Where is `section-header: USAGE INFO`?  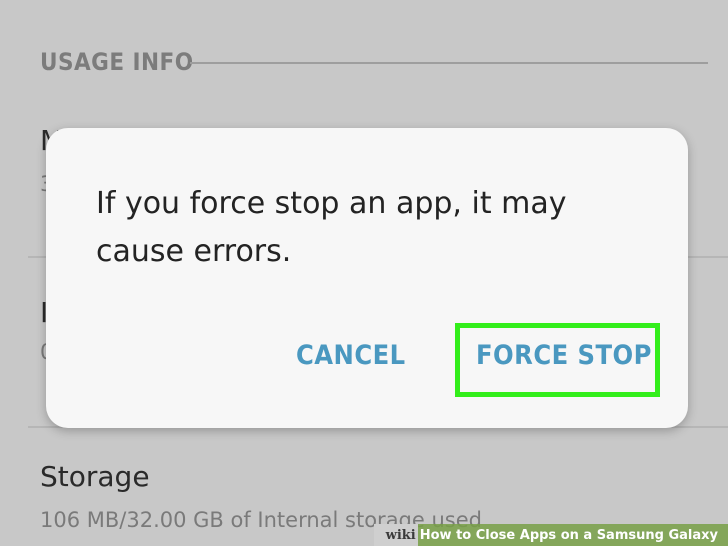 section-header: USAGE INFO is located at coordinates (117, 62).